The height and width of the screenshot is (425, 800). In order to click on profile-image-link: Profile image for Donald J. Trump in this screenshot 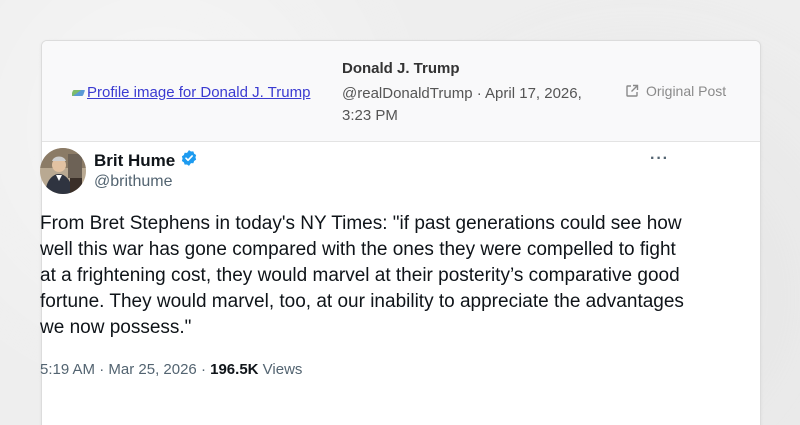, I will do `click(201, 92)`.